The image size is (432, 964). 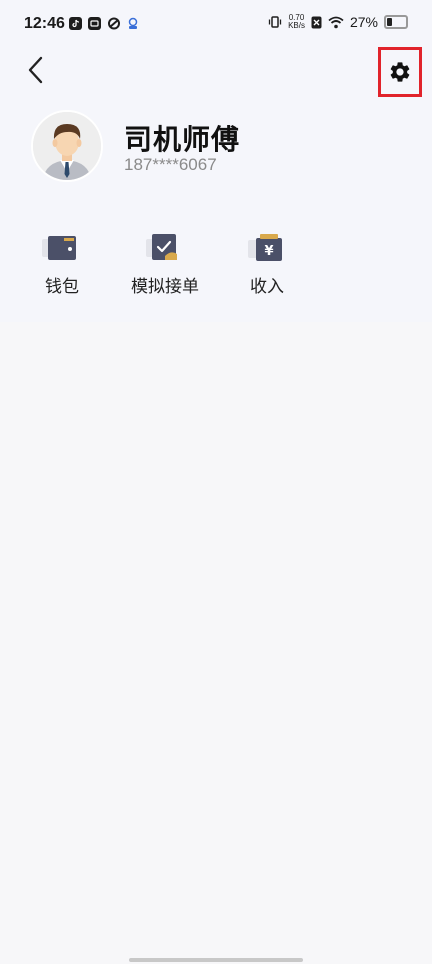 I want to click on status-time: 12:46, so click(x=44, y=23).